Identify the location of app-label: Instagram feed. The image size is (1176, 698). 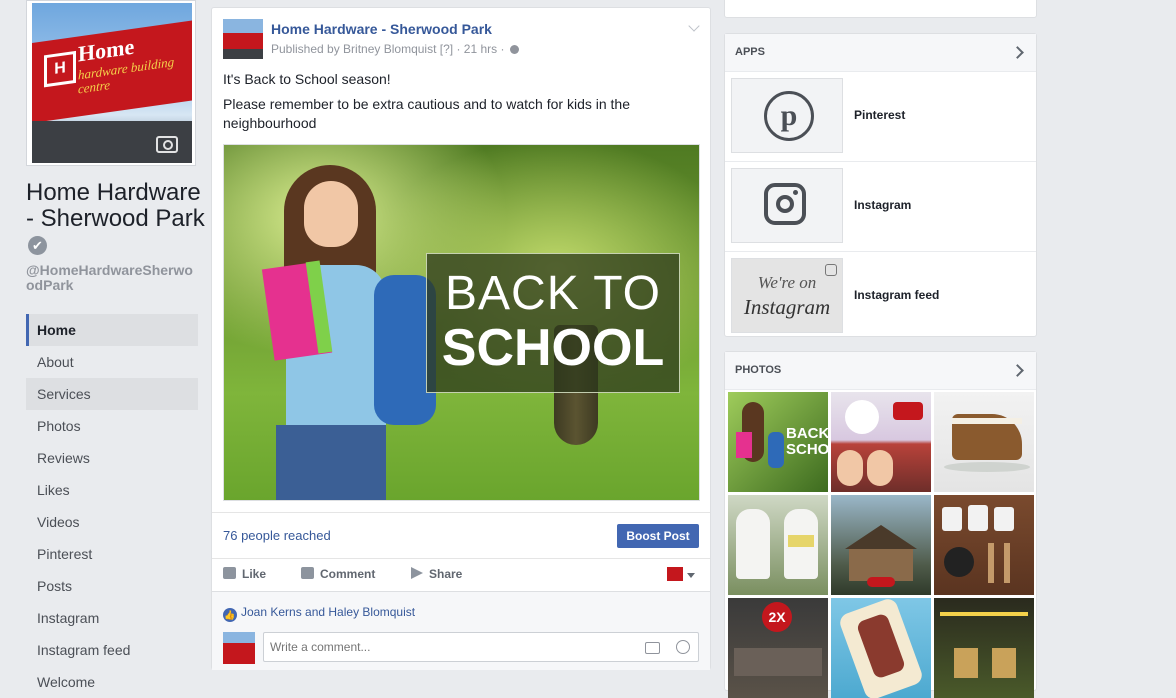
(896, 295).